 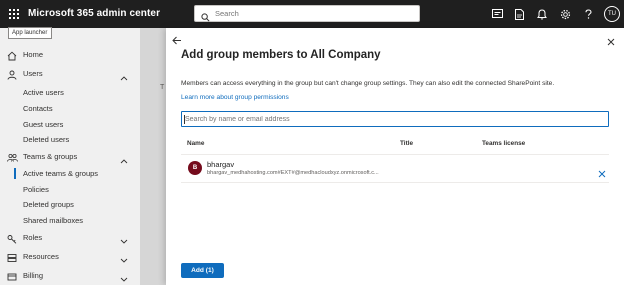 I want to click on member-search-box, so click(x=395, y=119).